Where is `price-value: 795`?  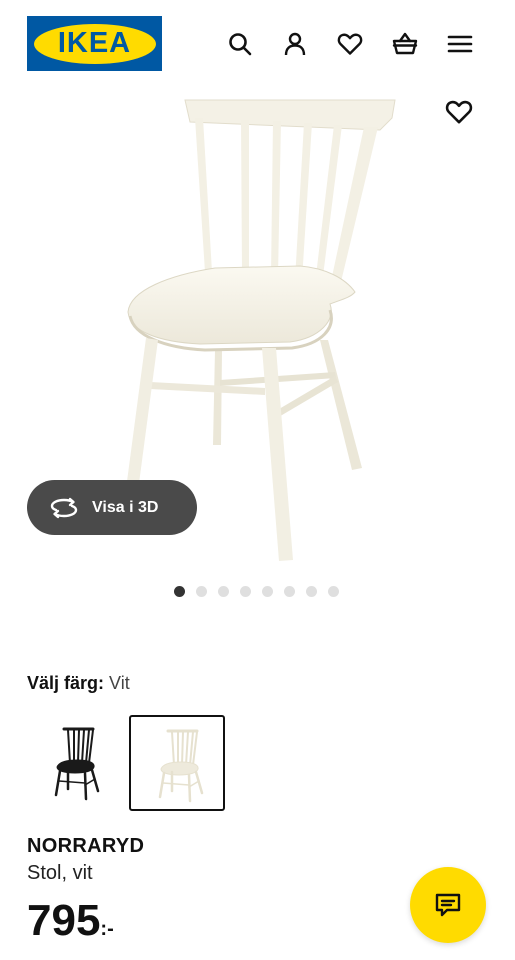
price-value: 795 is located at coordinates (64, 920).